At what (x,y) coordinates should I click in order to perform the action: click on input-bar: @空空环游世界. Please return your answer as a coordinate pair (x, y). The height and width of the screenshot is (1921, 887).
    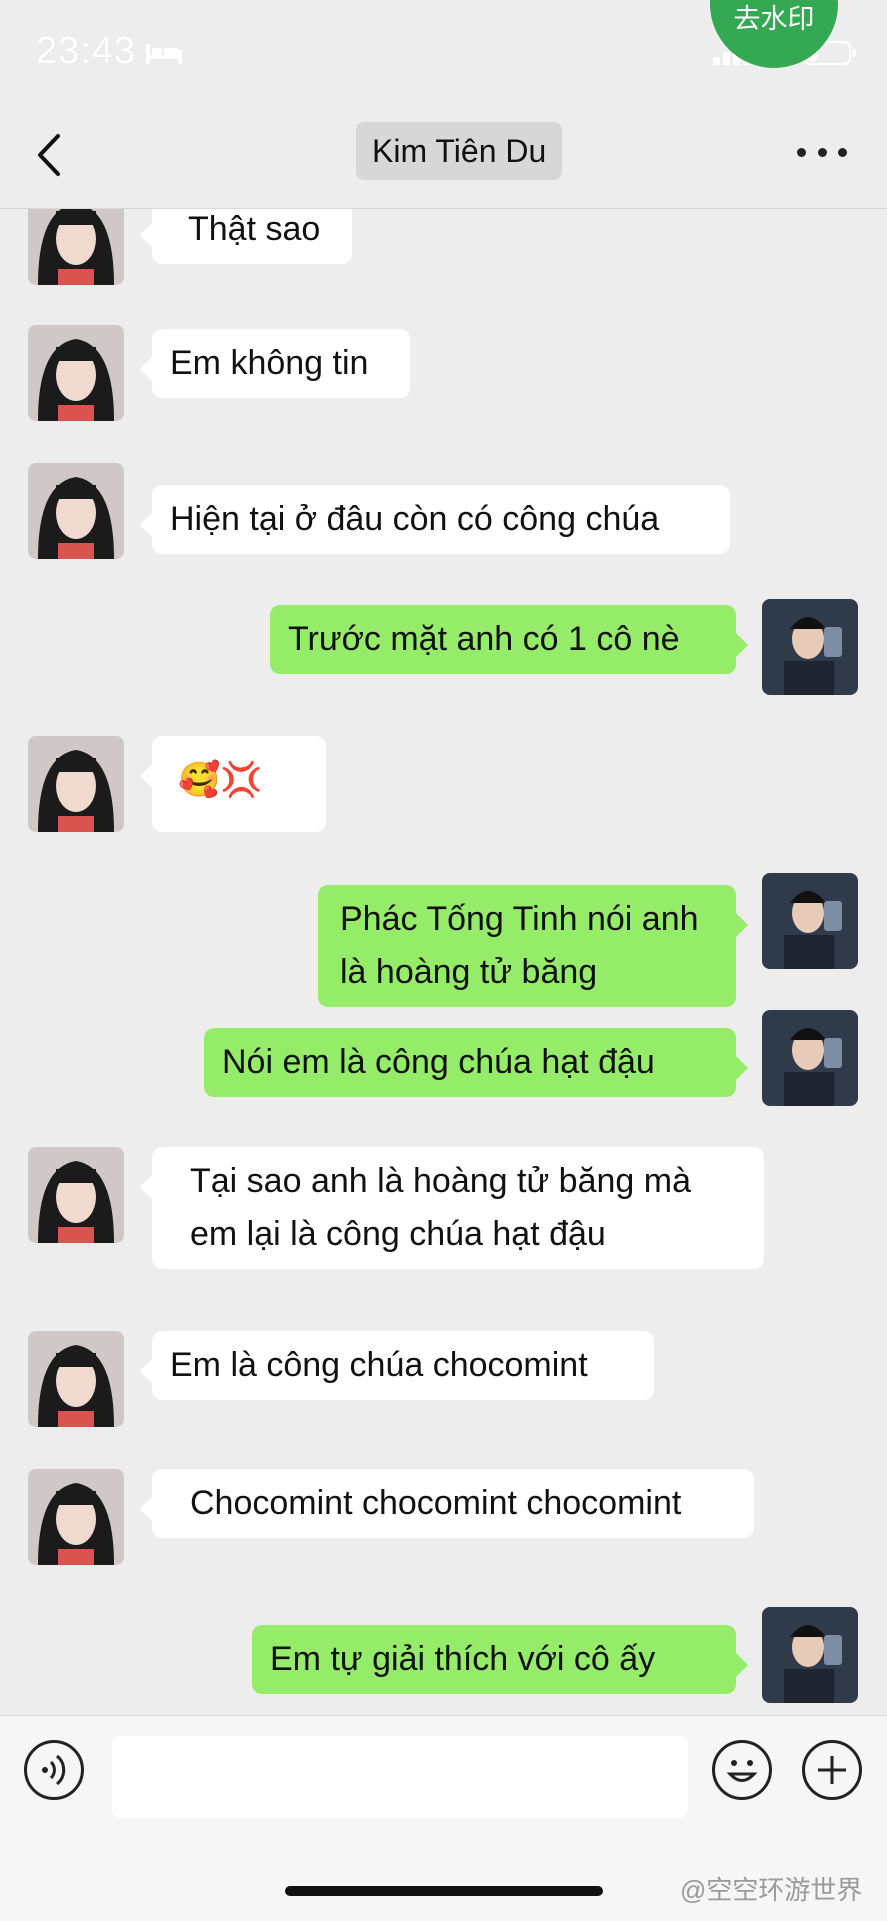
    Looking at the image, I should click on (443, 1818).